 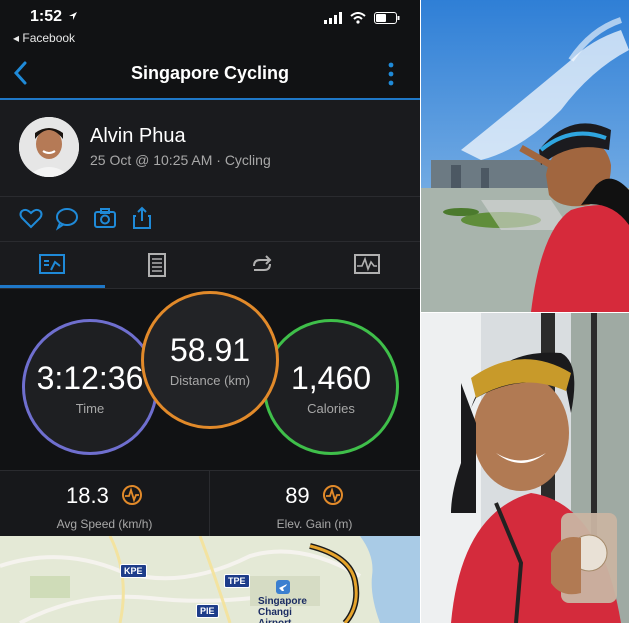 I want to click on activity-header: Alvin Phua 25 Oct @ 10:25 AM · Cycling, so click(x=210, y=148).